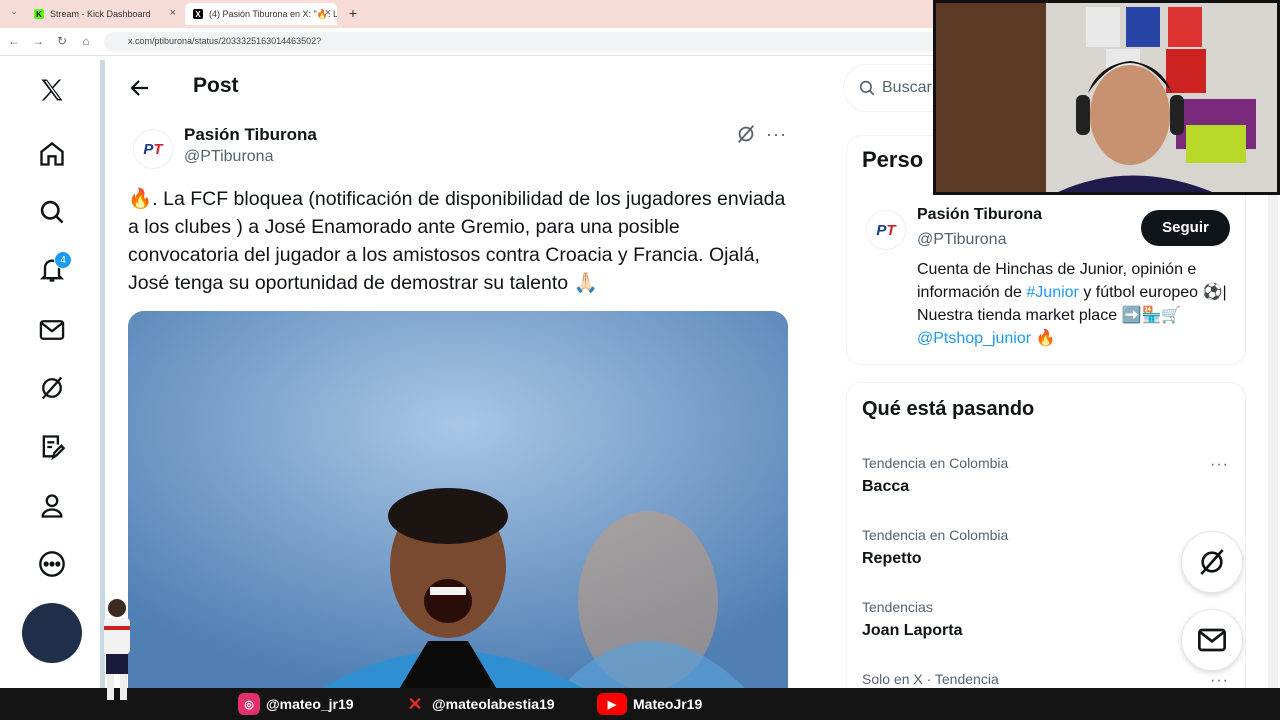 The height and width of the screenshot is (720, 1280). Describe the element at coordinates (961, 240) in the screenshot. I see `profile-handle: @PTiburona` at that location.